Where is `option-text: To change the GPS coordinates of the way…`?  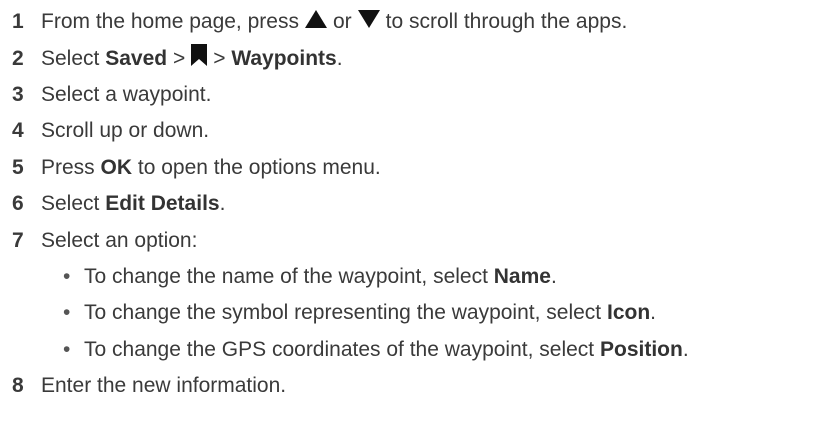
option-text: To change the GPS coordinates of the way… is located at coordinates (339, 349).